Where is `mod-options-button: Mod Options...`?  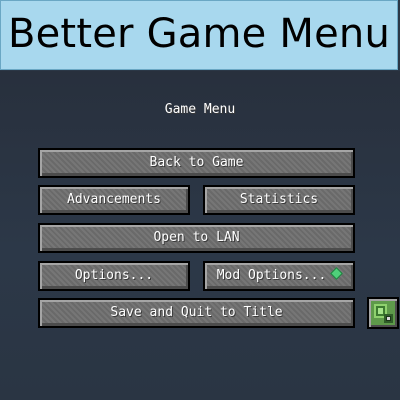
mod-options-button: Mod Options... is located at coordinates (279, 276).